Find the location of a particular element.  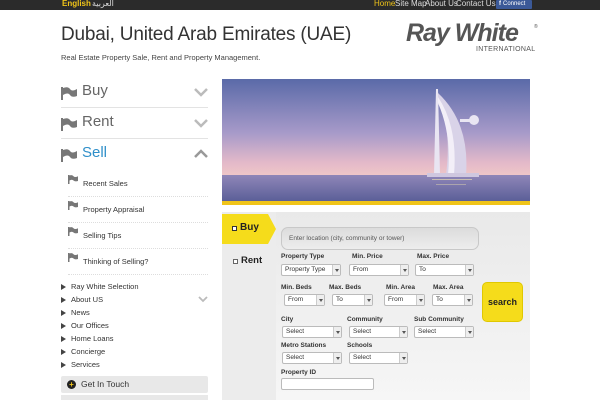

nav-link-label: About US is located at coordinates (87, 299).